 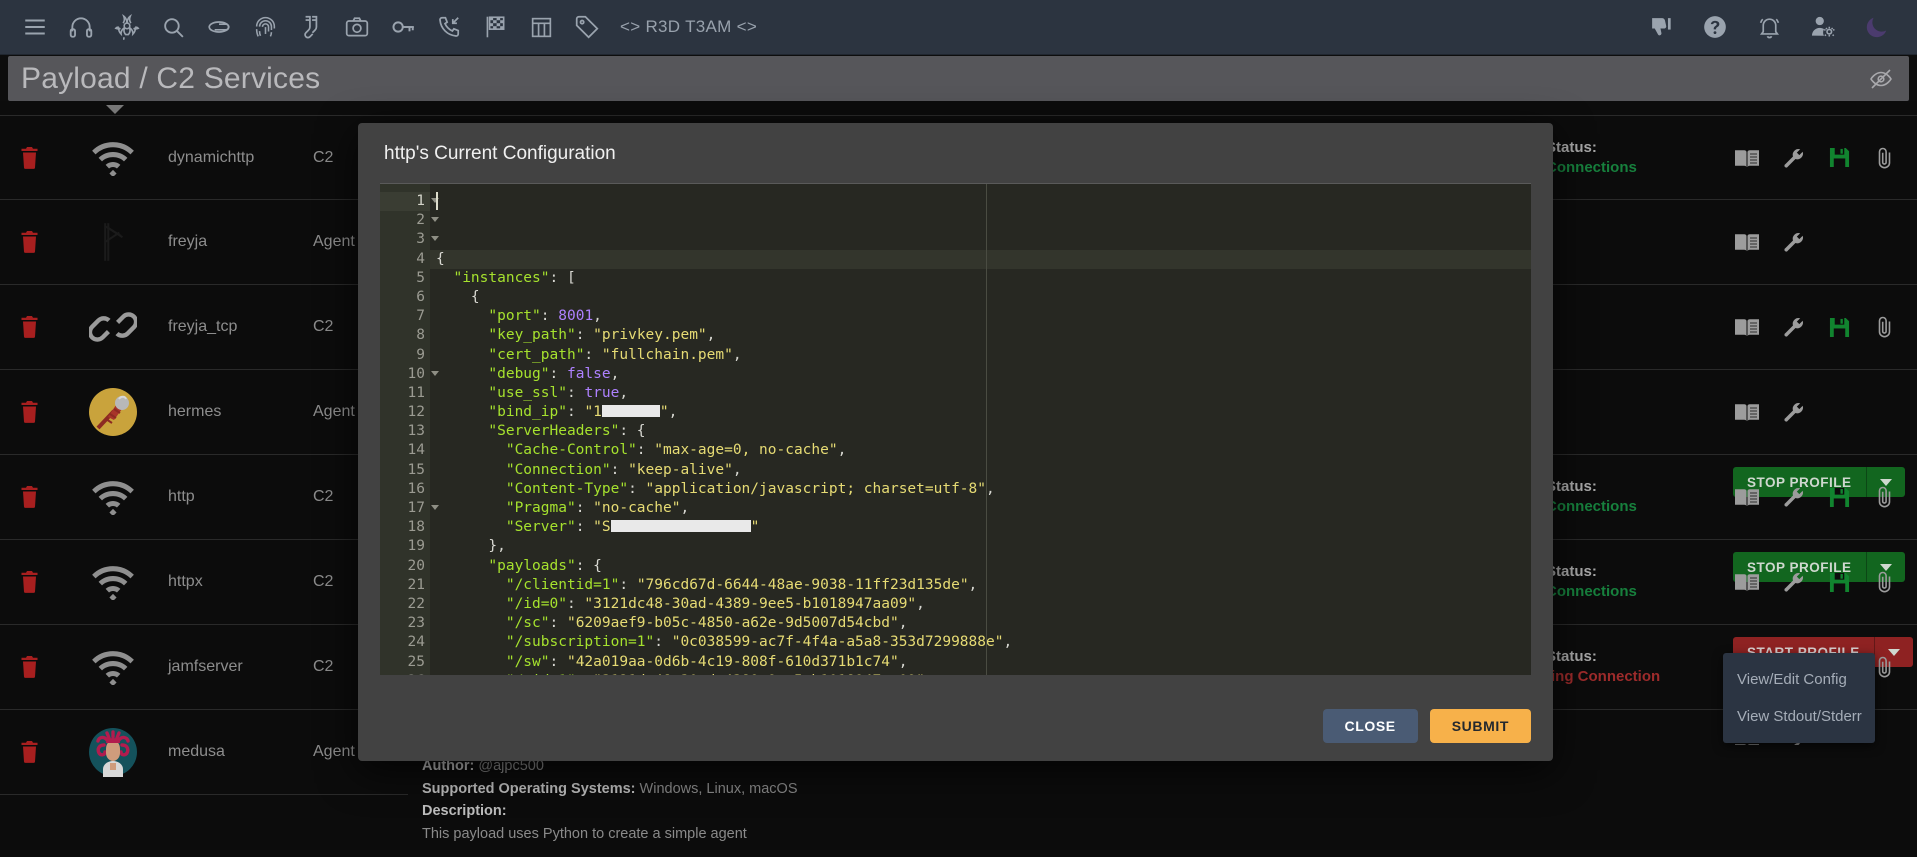 What do you see at coordinates (196, 751) in the screenshot?
I see `service-name: medusa` at bounding box center [196, 751].